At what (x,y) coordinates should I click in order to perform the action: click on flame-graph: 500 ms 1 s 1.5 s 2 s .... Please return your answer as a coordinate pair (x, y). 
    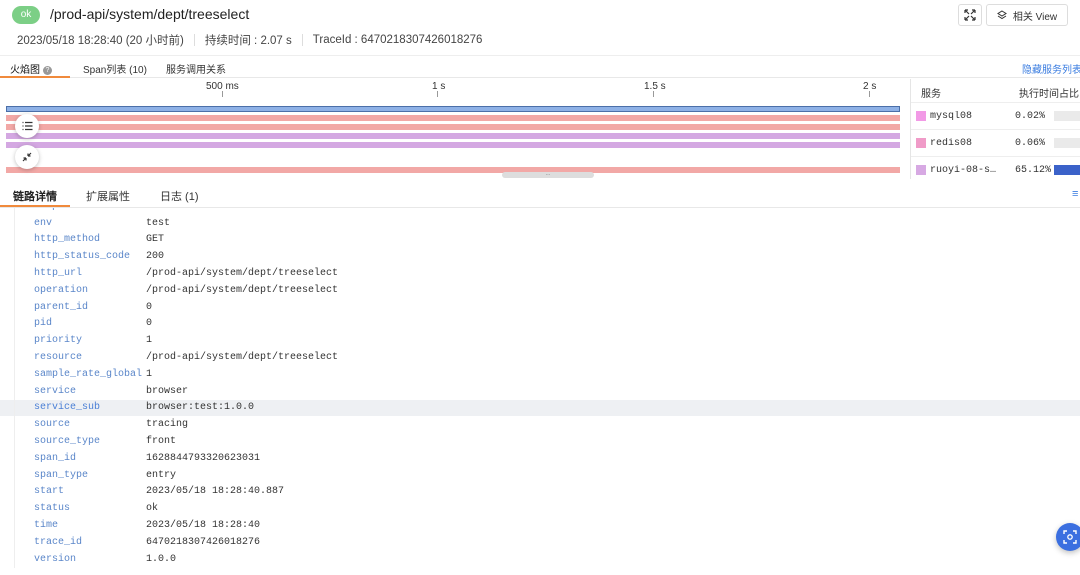
    Looking at the image, I should click on (455, 129).